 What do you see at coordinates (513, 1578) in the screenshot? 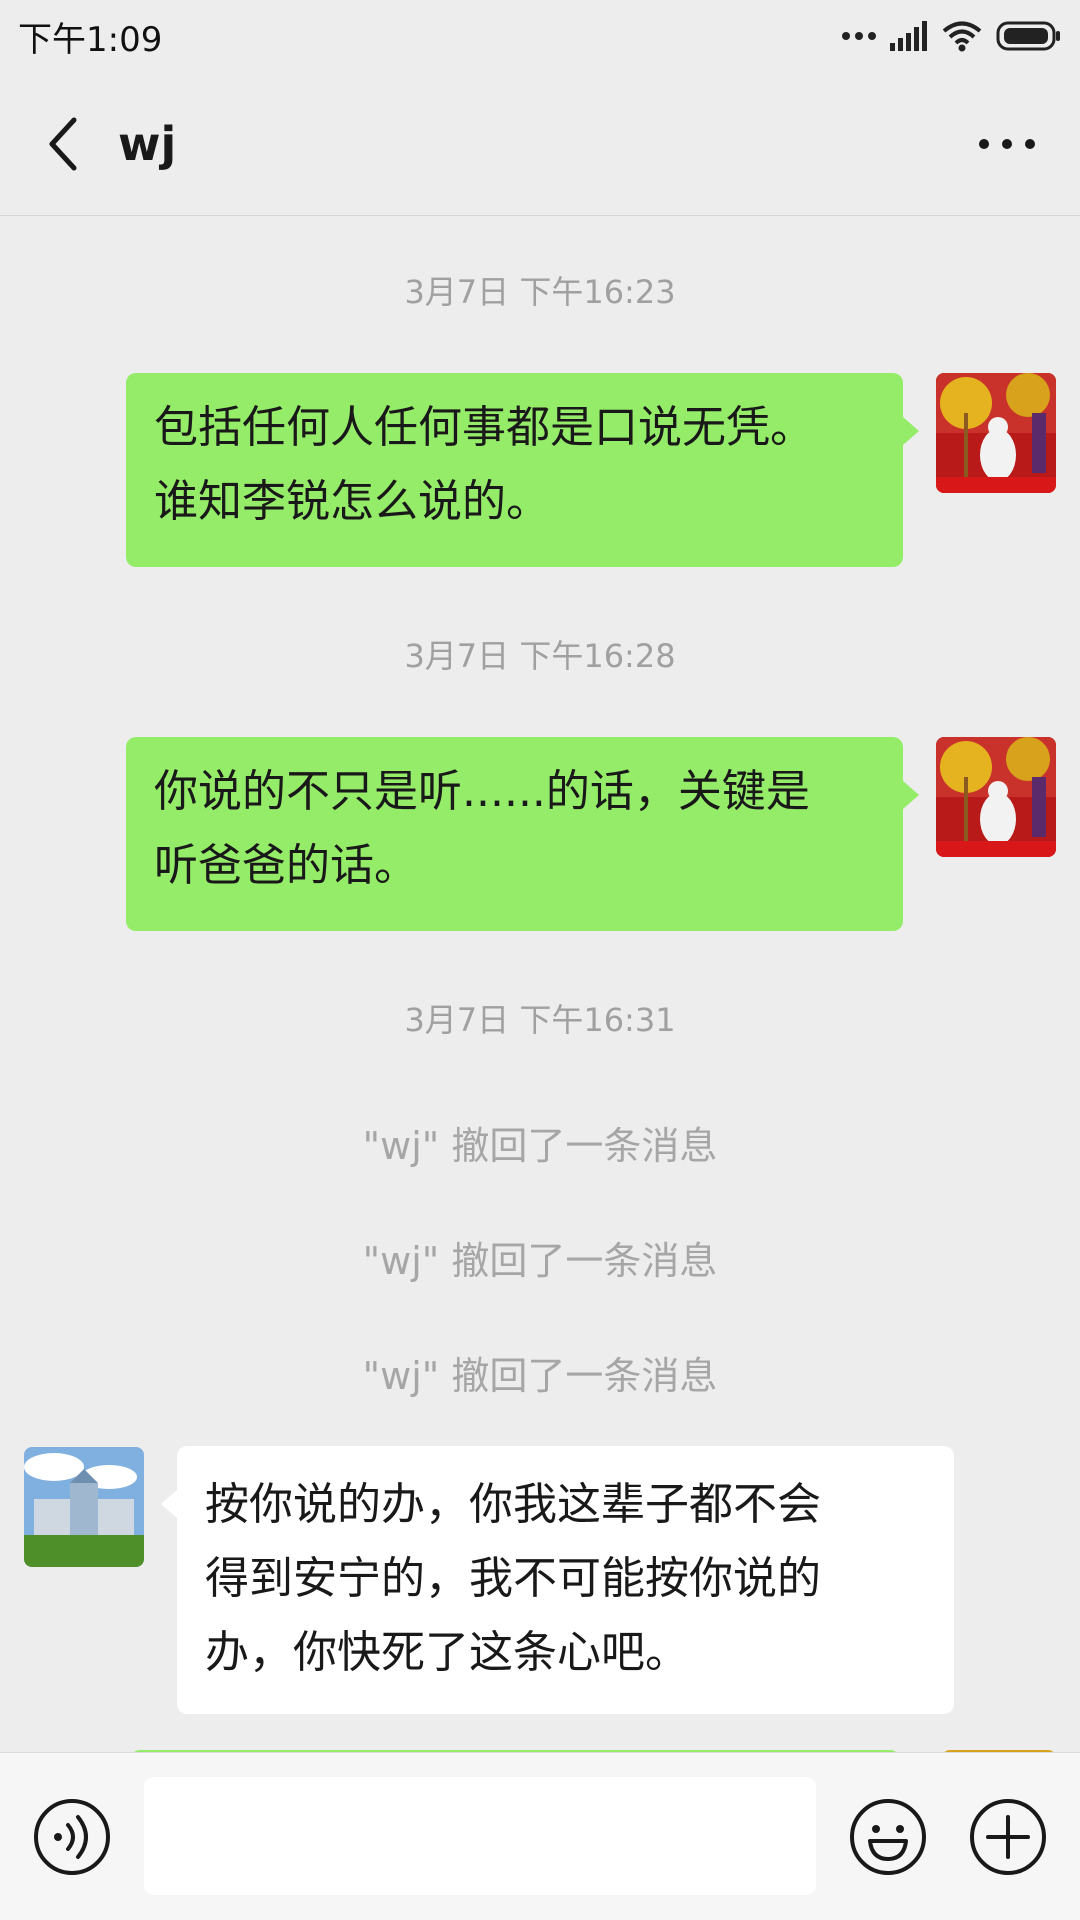
I see `message-line: 得到安宁的，我不可能按你说的` at bounding box center [513, 1578].